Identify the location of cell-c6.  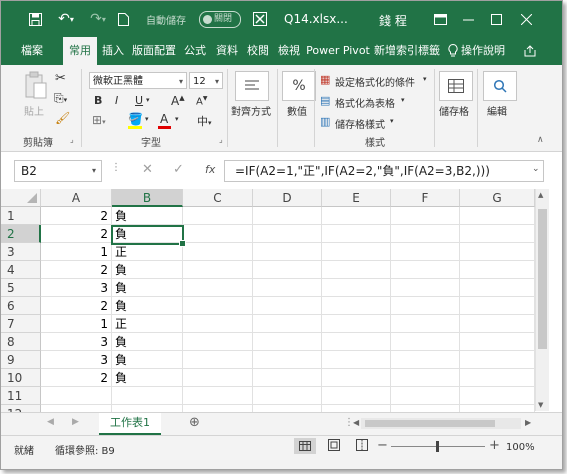
(218, 306).